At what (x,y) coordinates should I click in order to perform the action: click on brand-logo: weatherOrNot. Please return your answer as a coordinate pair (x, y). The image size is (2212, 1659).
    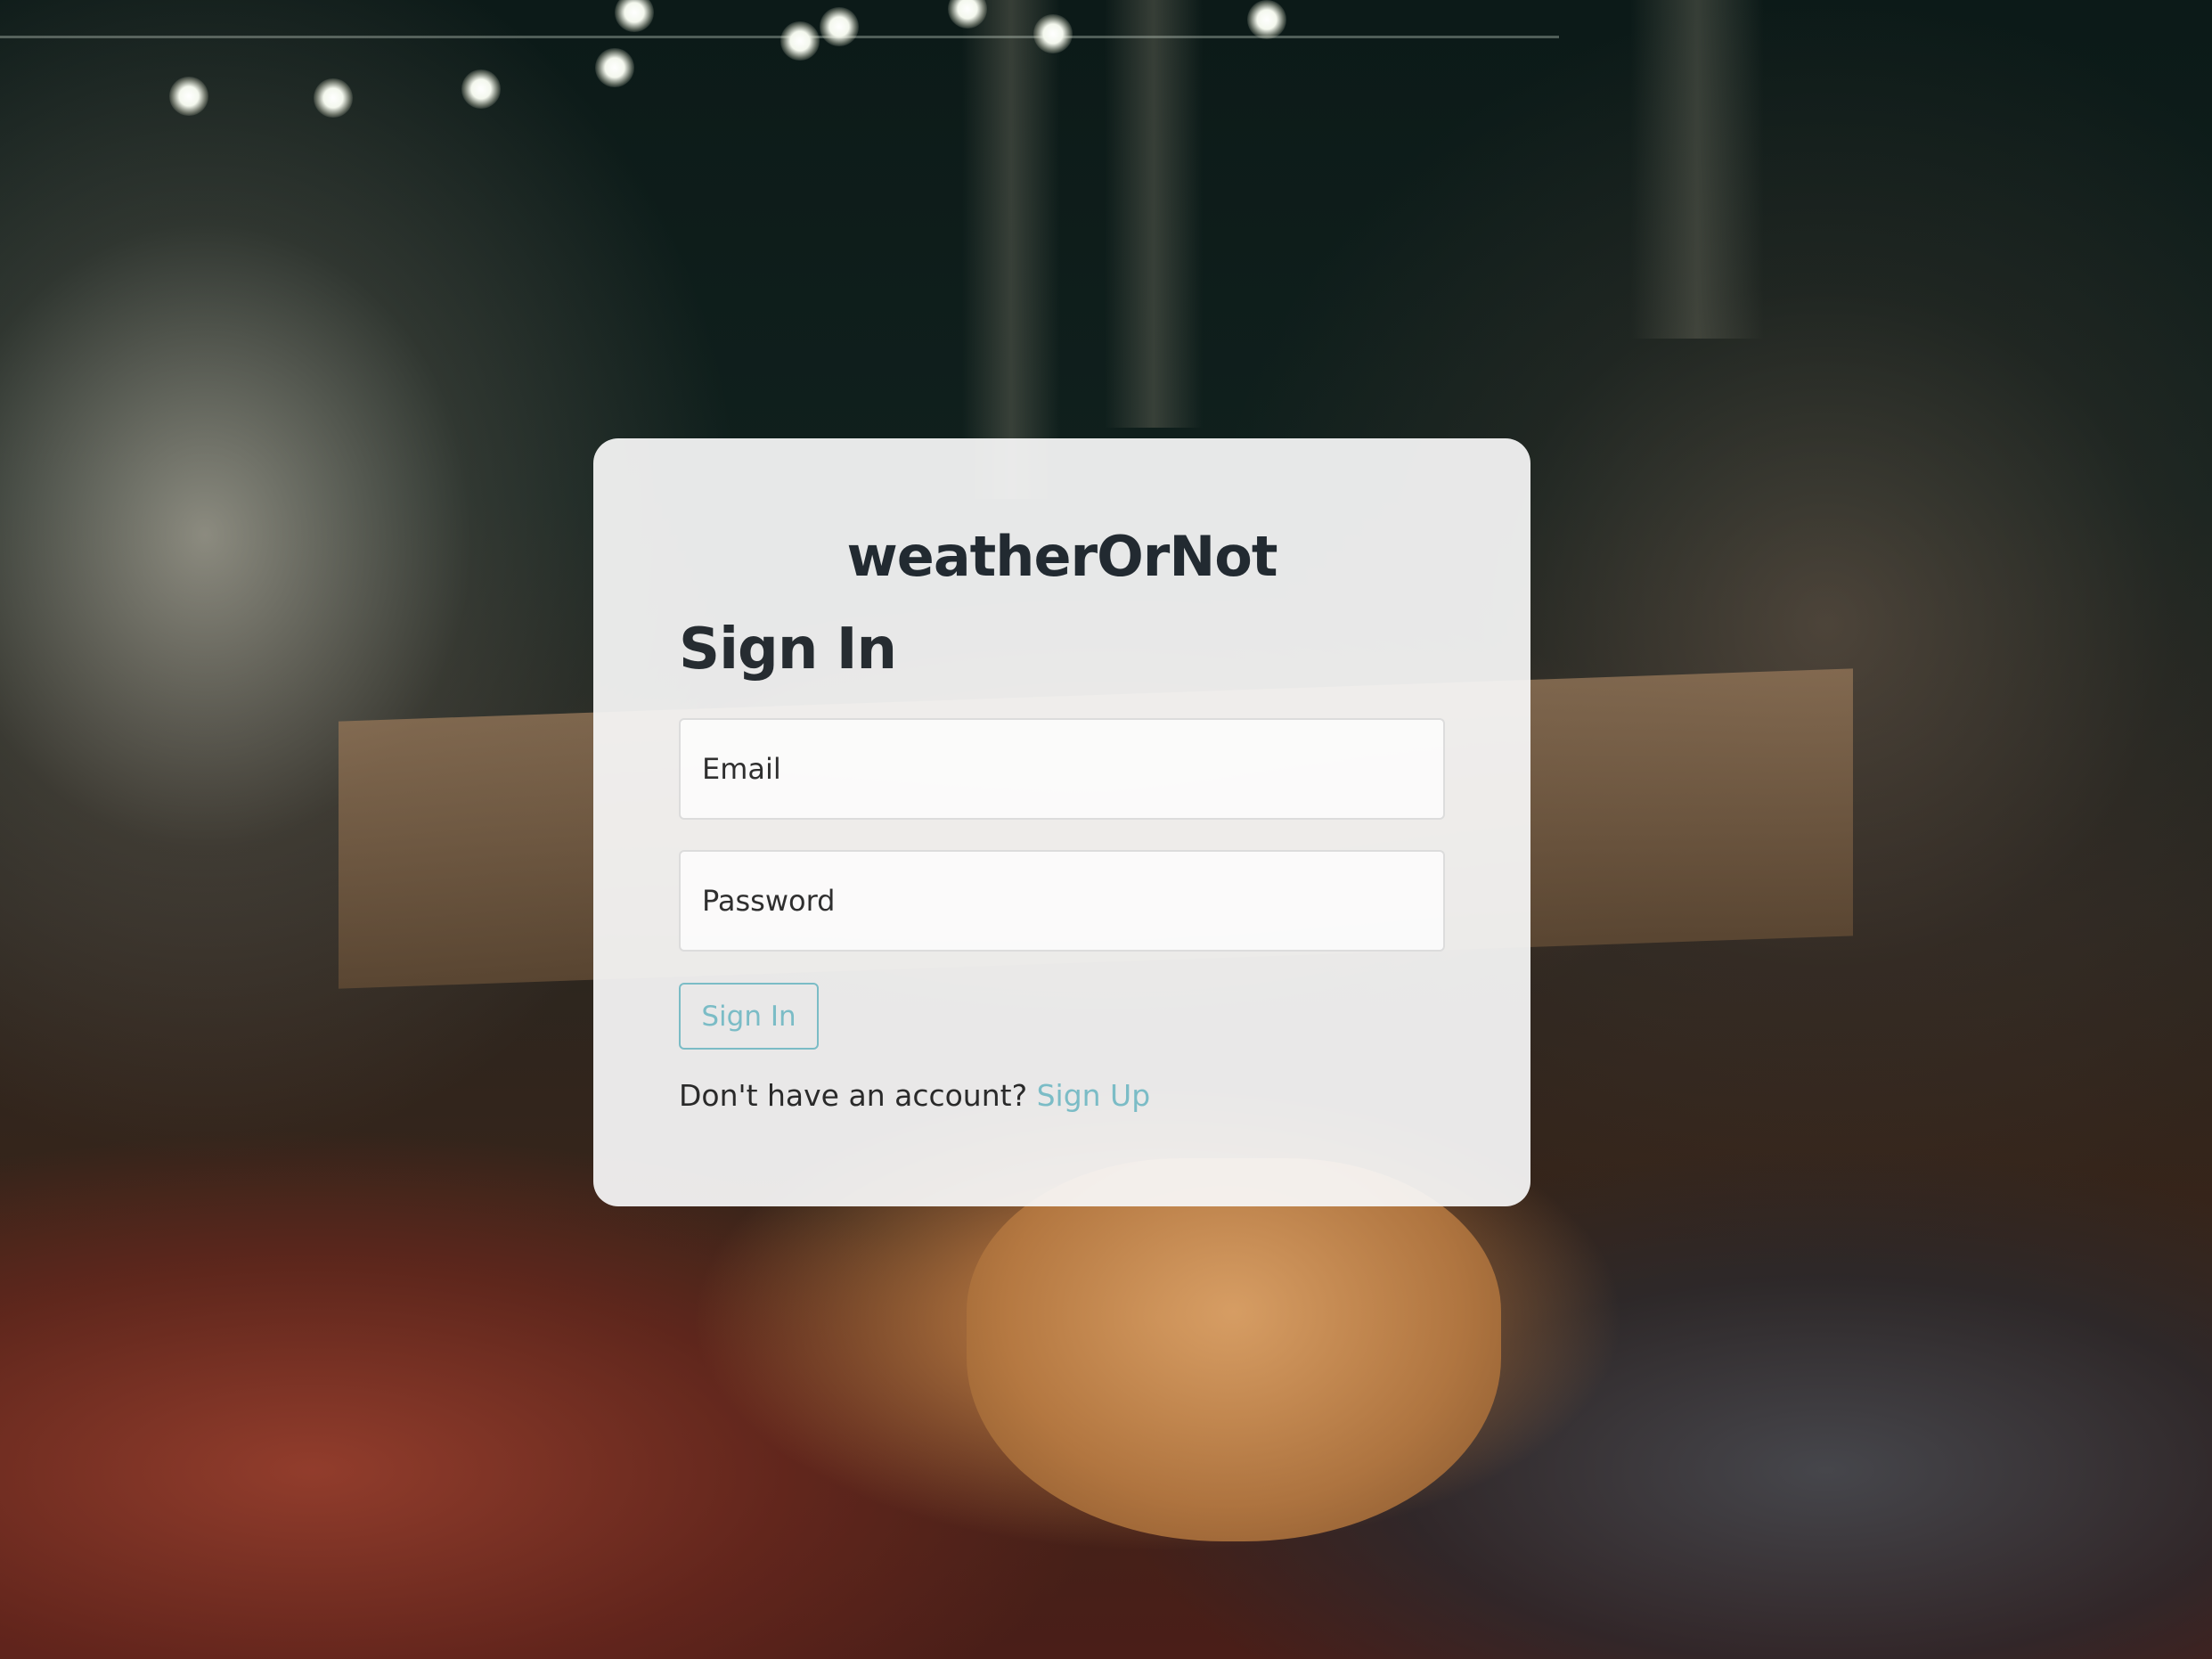
    Looking at the image, I should click on (1062, 556).